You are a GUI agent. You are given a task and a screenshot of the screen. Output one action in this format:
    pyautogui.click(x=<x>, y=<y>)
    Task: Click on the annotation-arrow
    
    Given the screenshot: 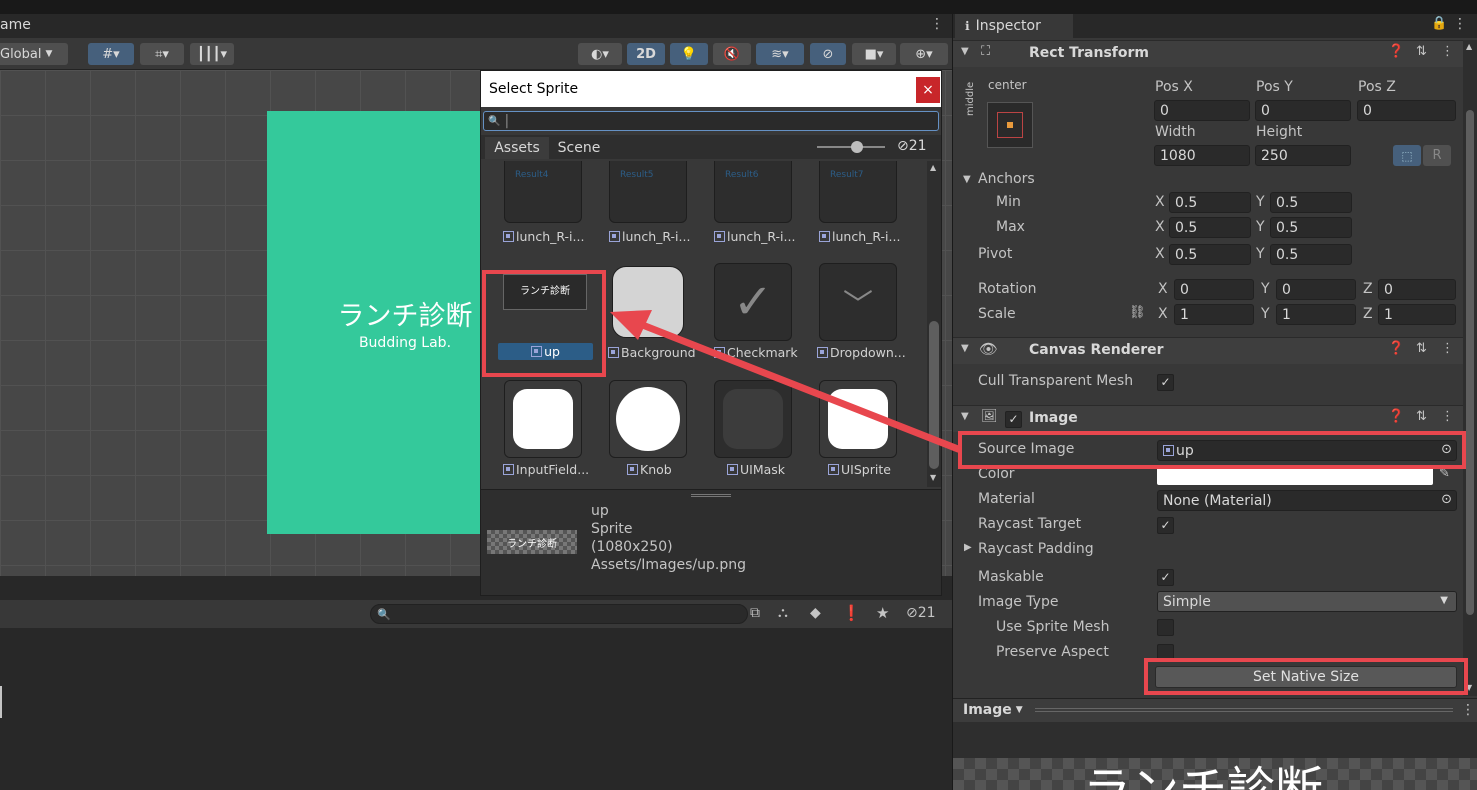 What is the action you would take?
    pyautogui.click(x=786, y=381)
    